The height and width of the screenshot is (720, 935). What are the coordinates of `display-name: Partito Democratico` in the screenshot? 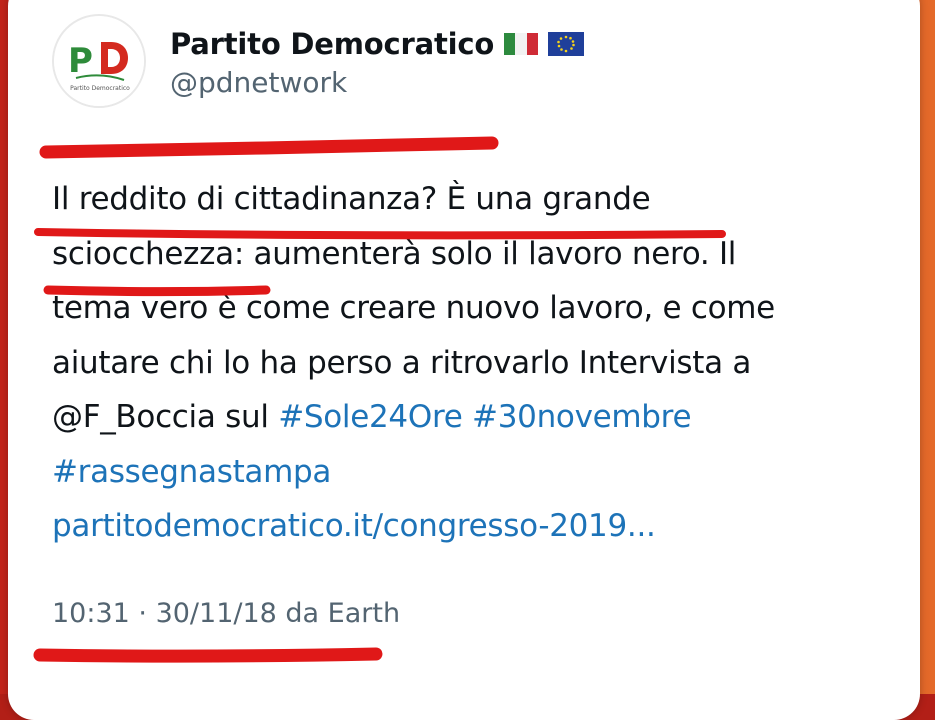 It's located at (332, 44).